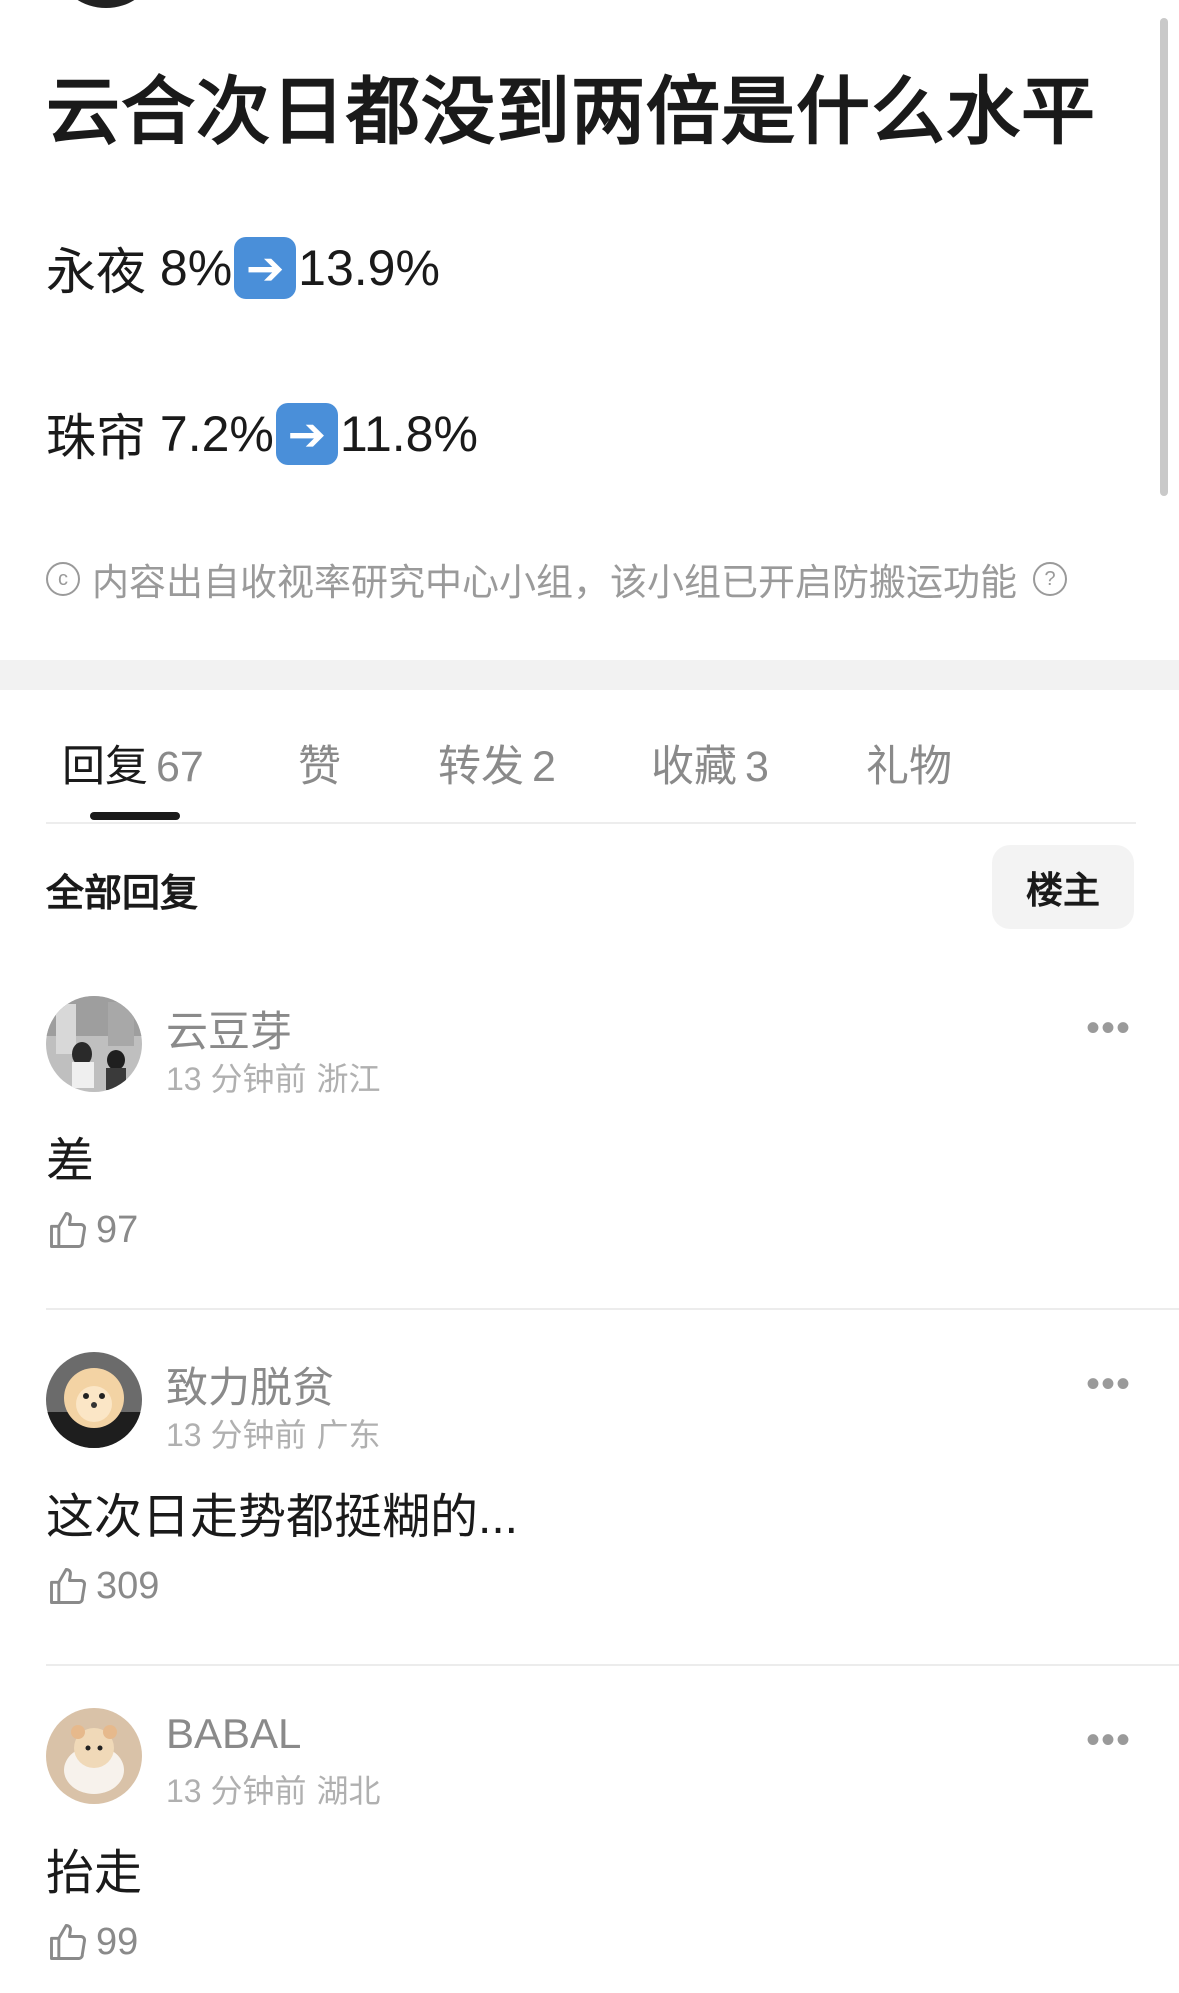  Describe the element at coordinates (92, 1230) in the screenshot. I see `like-button: 97` at that location.